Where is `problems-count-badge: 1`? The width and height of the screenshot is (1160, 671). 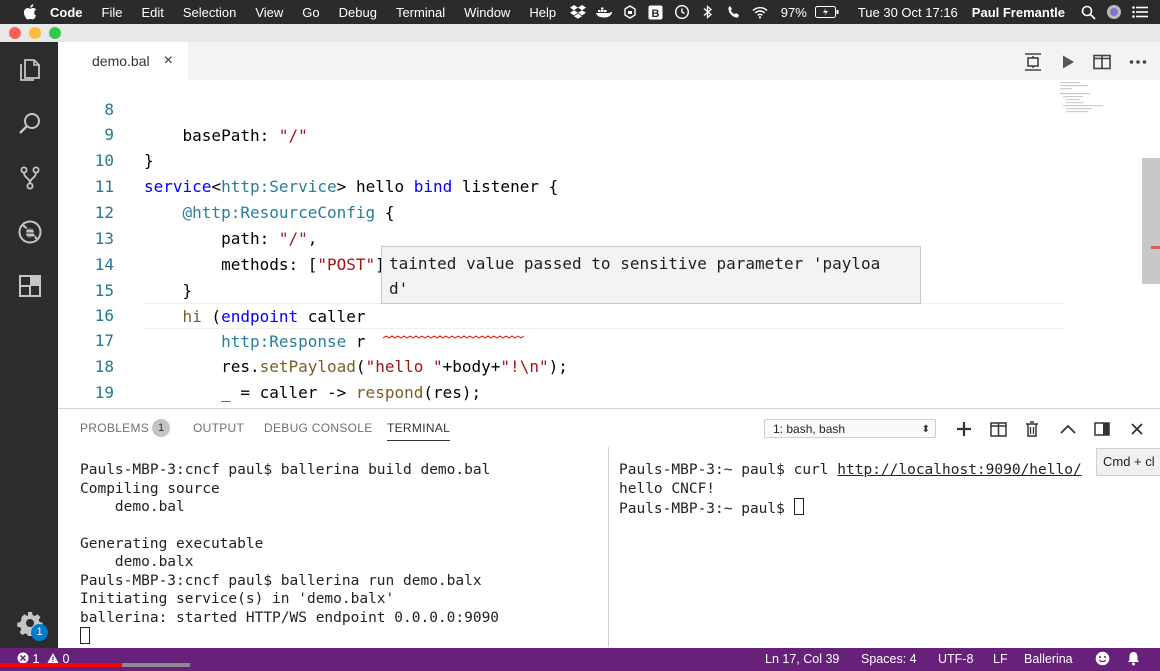
problems-count-badge: 1 is located at coordinates (161, 428).